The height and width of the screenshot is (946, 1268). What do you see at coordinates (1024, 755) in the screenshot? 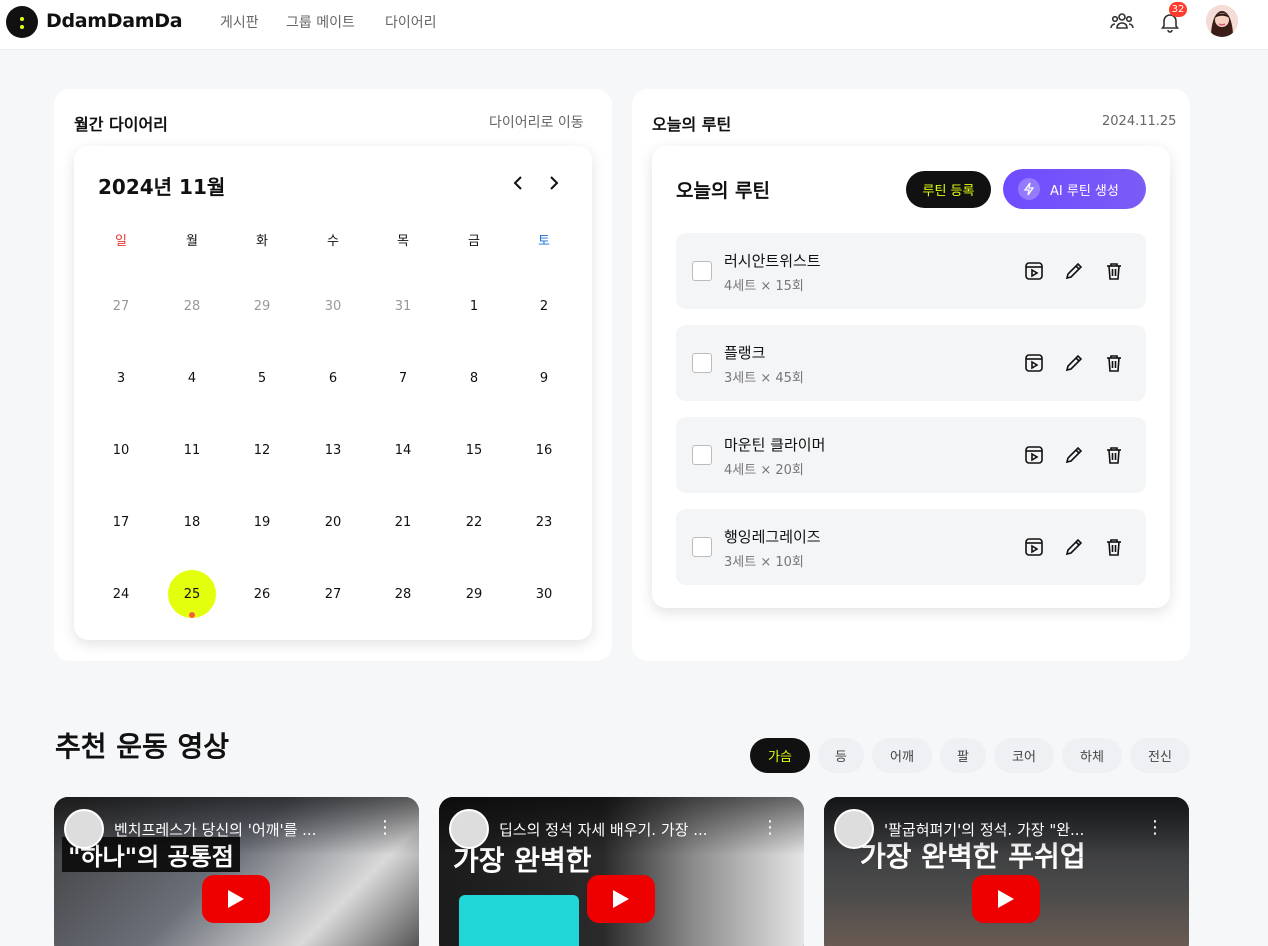
I see `chip-core: 코어` at bounding box center [1024, 755].